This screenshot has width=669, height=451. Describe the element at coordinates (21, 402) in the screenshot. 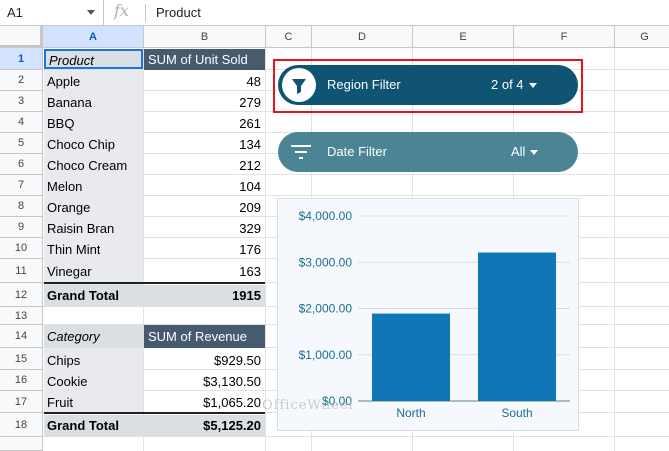

I see `row-header-17: 17` at that location.